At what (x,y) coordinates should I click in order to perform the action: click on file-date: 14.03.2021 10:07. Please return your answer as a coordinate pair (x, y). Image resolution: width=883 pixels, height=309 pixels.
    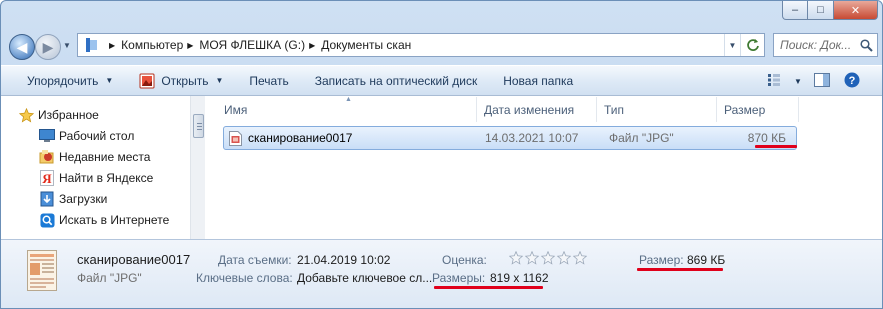
    Looking at the image, I should click on (532, 138).